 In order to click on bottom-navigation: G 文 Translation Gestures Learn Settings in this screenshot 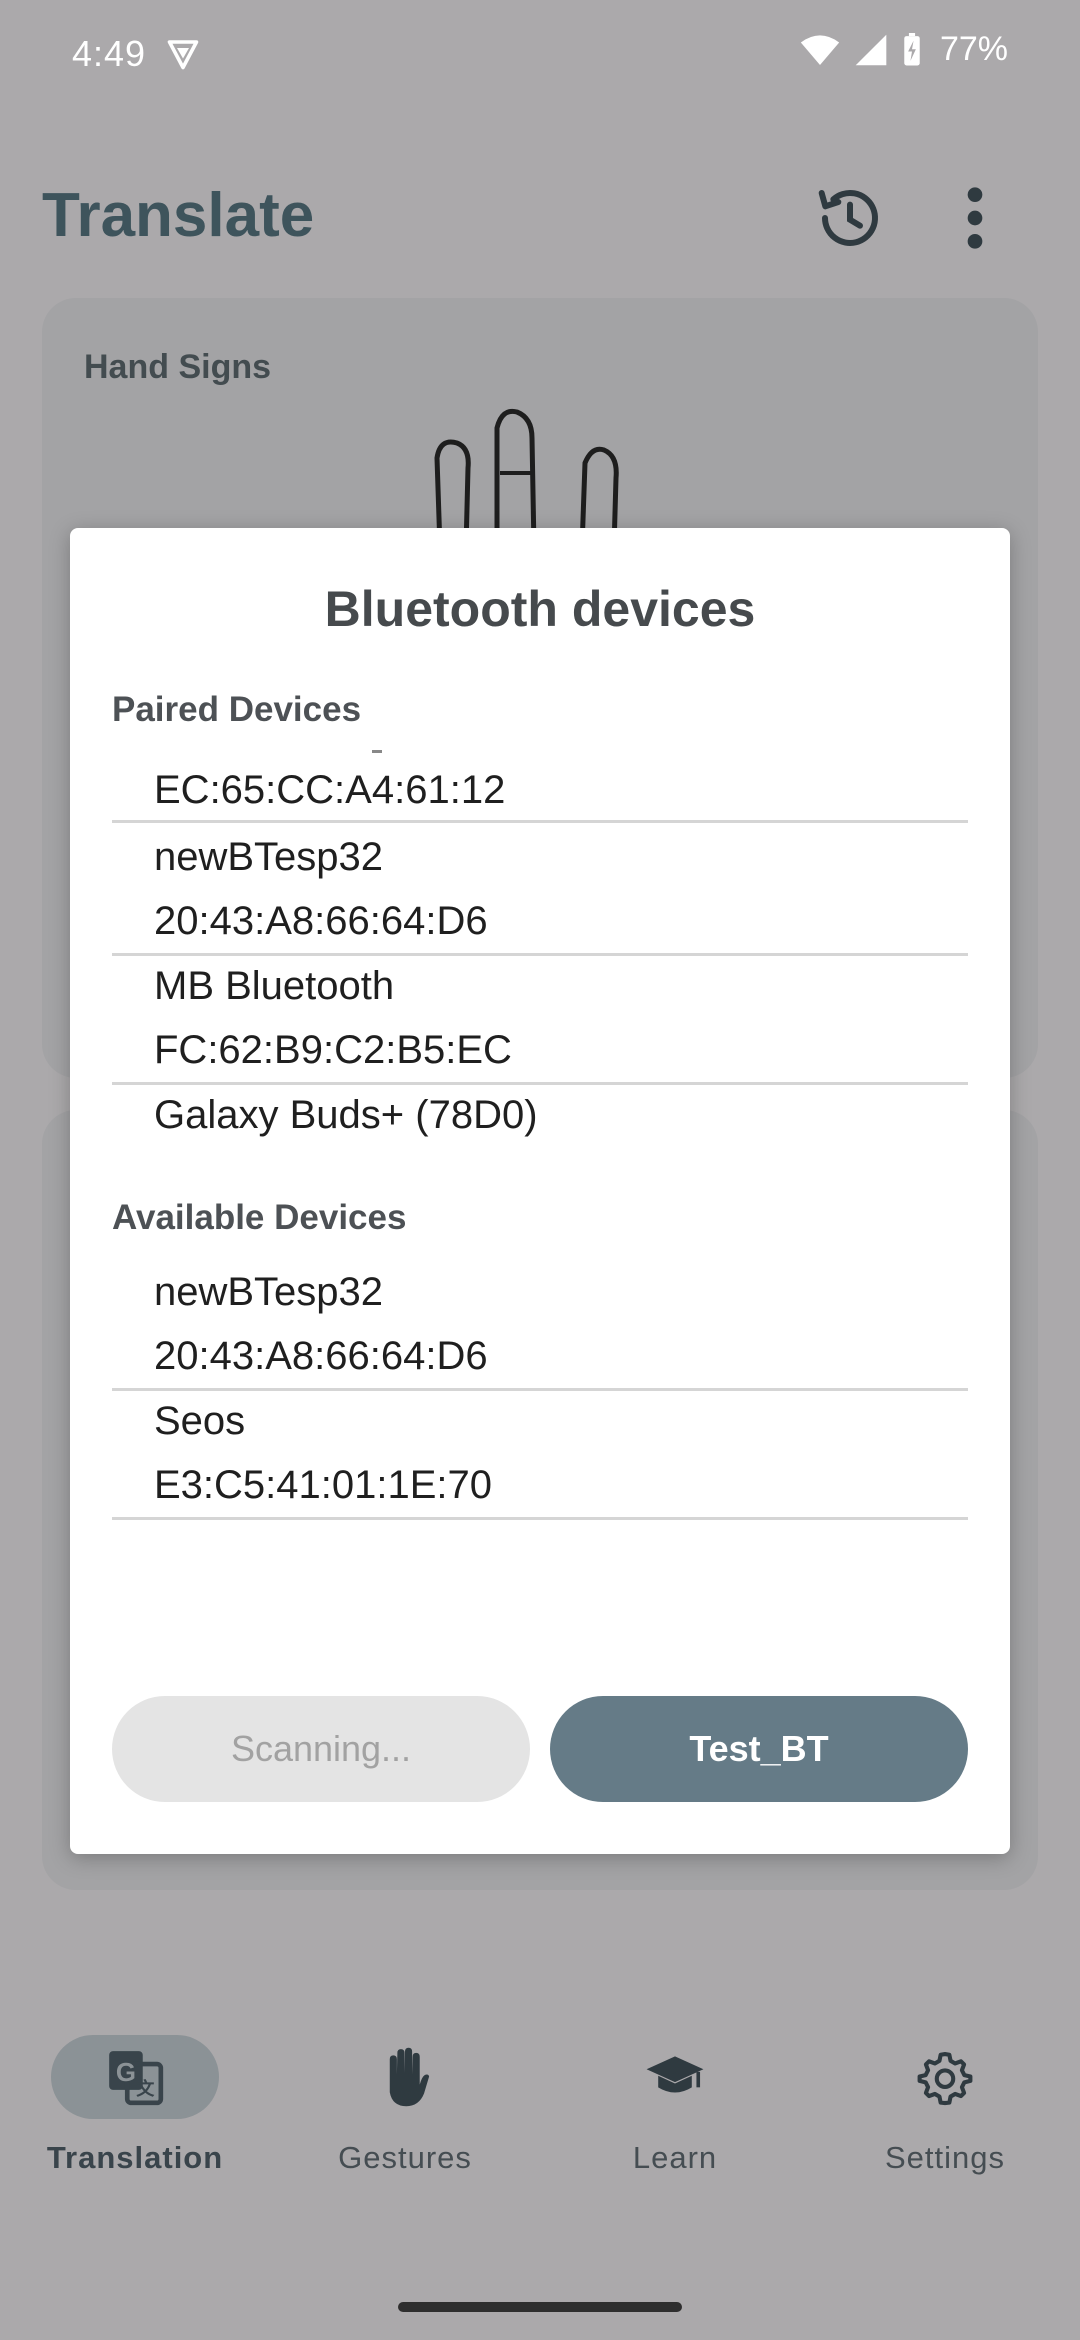, I will do `click(540, 2110)`.